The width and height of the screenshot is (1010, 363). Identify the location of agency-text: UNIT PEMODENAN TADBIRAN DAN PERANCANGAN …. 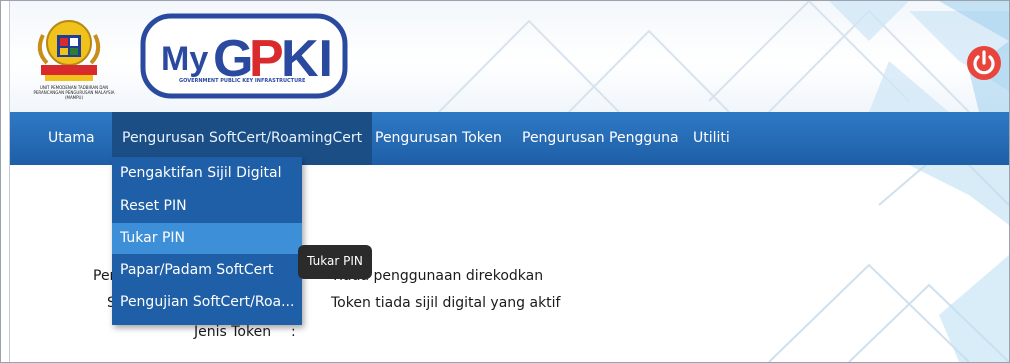
(74, 92).